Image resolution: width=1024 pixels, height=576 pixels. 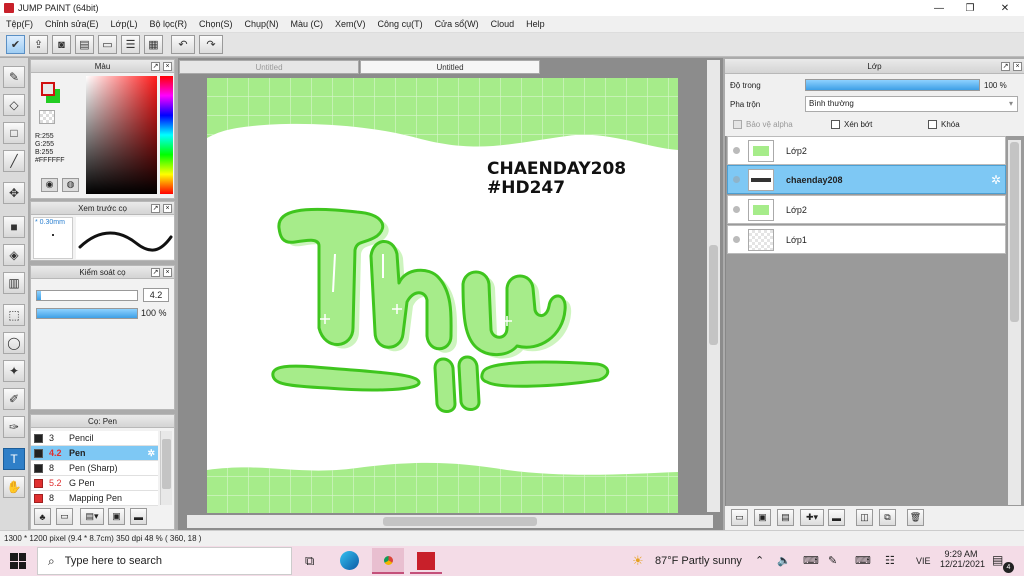 I want to click on layer-row: Lớp1, so click(x=866, y=239).